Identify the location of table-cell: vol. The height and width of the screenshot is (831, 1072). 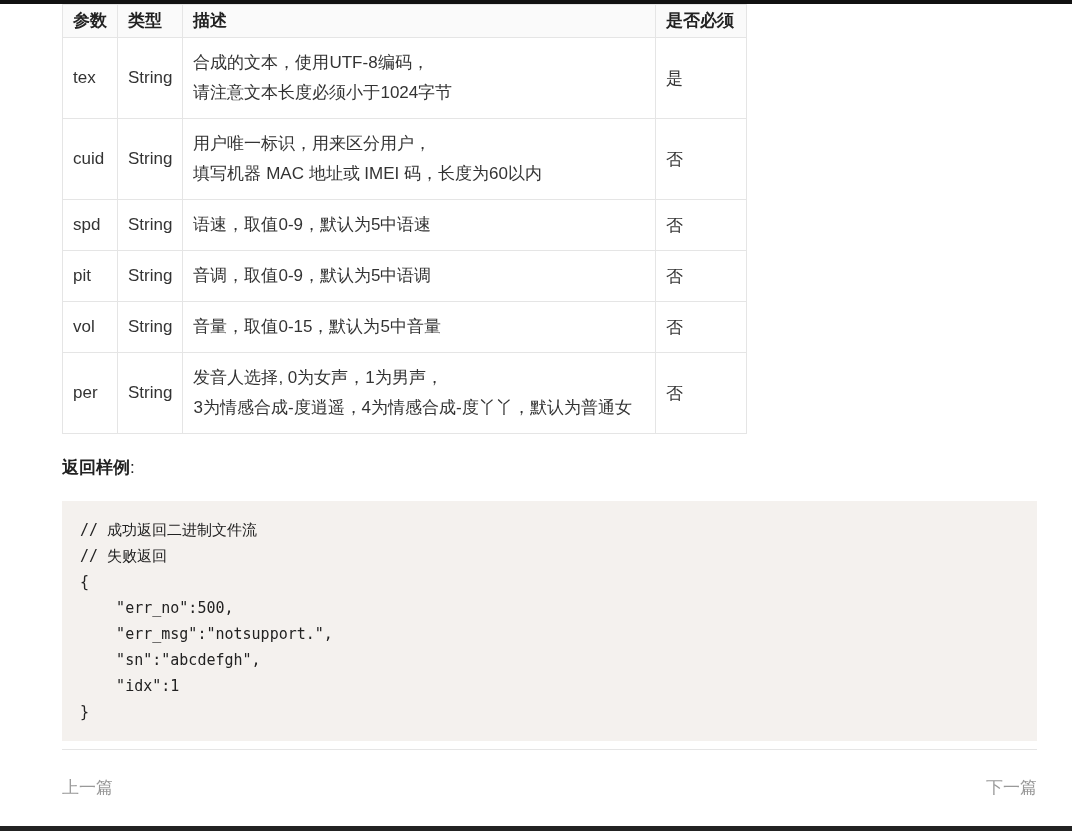
(90, 327).